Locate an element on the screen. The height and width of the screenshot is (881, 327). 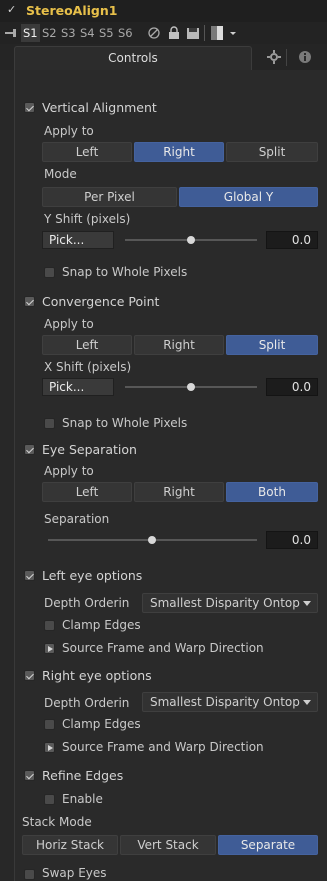
slot-s3: S3 is located at coordinates (68, 33).